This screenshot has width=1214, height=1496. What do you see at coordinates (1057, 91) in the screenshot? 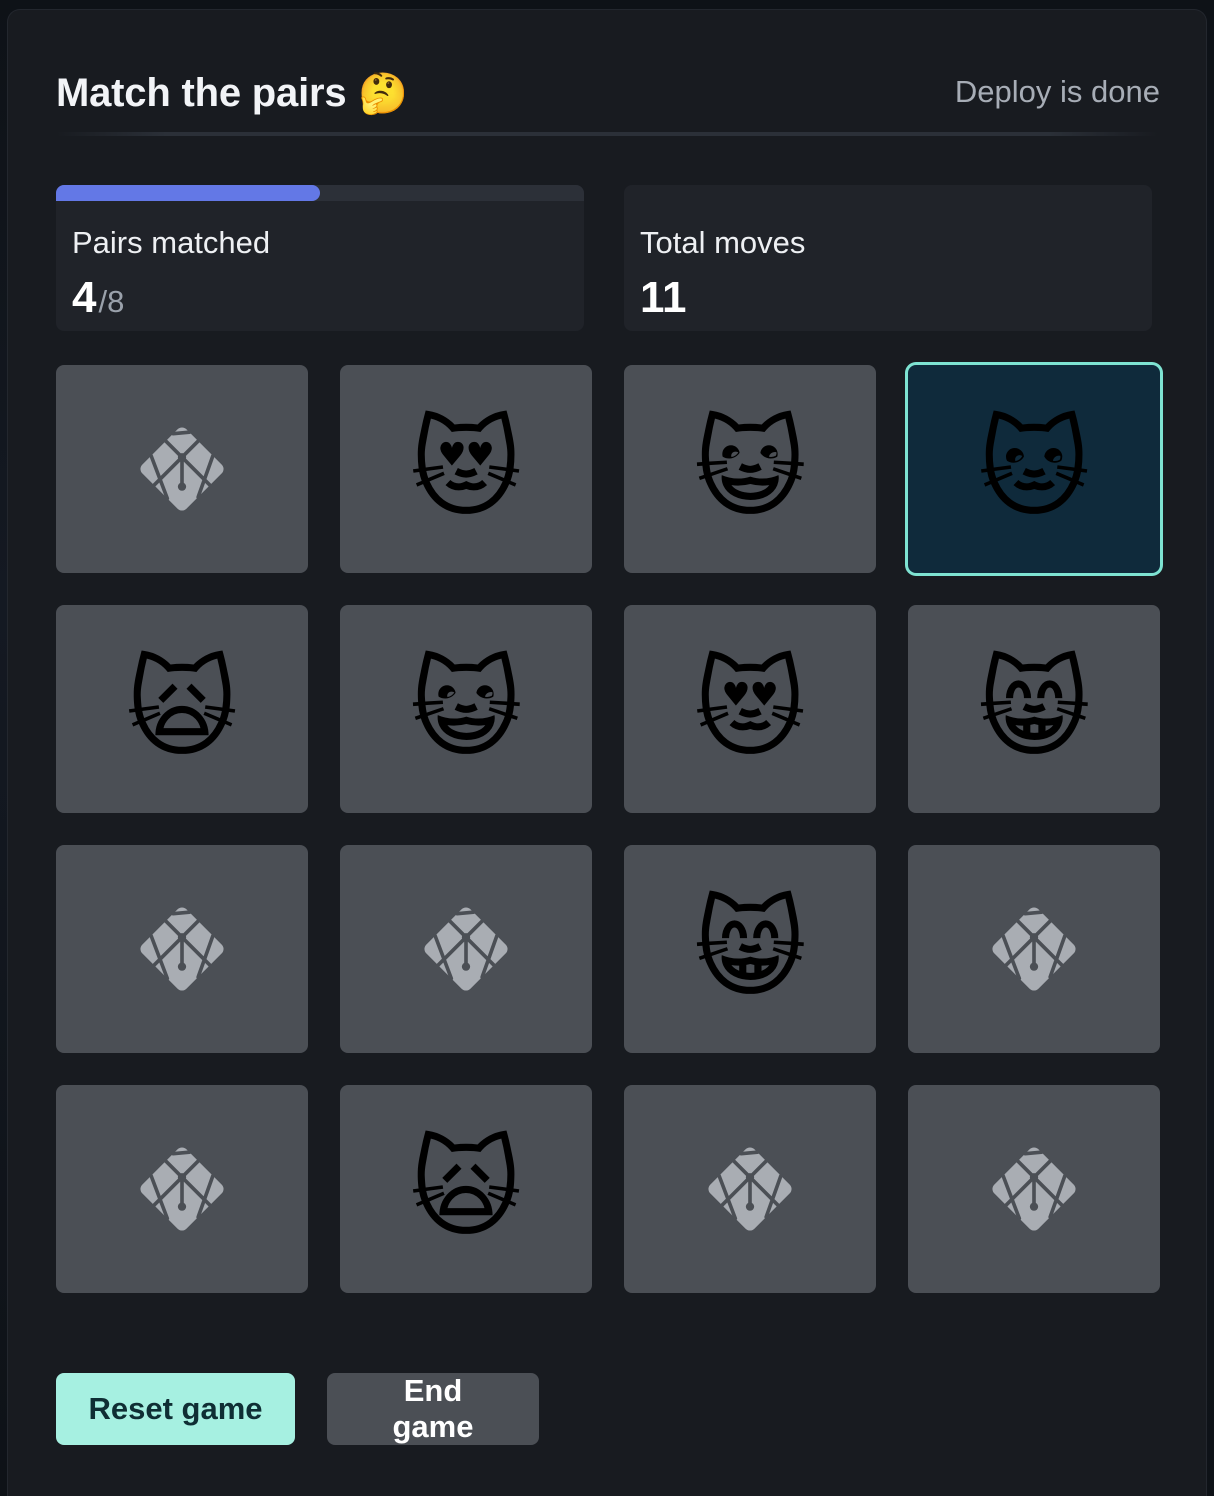
I see `deploy-status: Deploy is done` at bounding box center [1057, 91].